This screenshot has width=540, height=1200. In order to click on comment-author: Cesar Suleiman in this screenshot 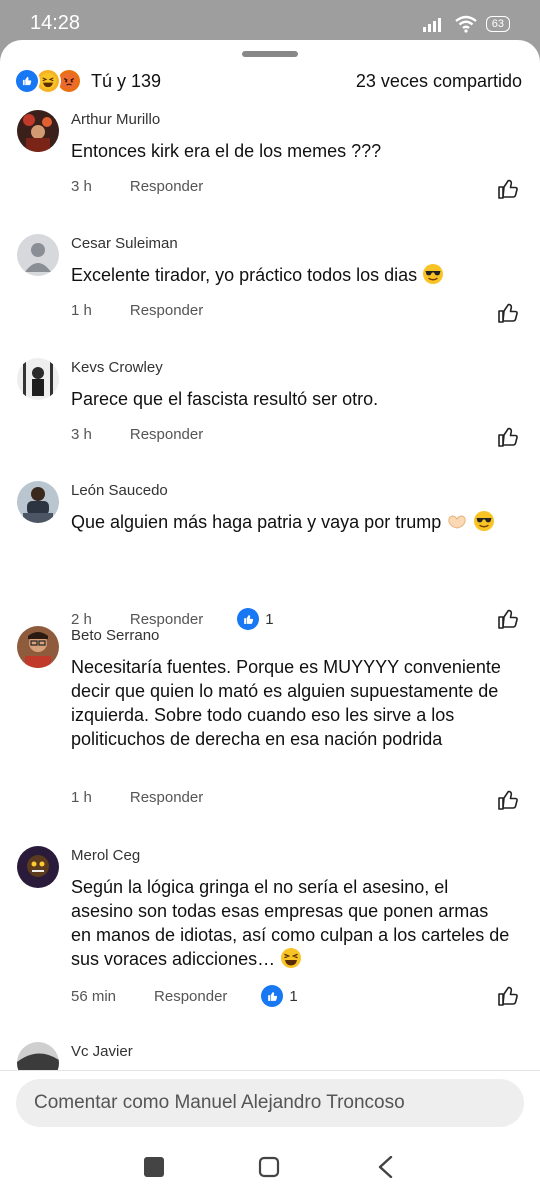, I will do `click(124, 243)`.